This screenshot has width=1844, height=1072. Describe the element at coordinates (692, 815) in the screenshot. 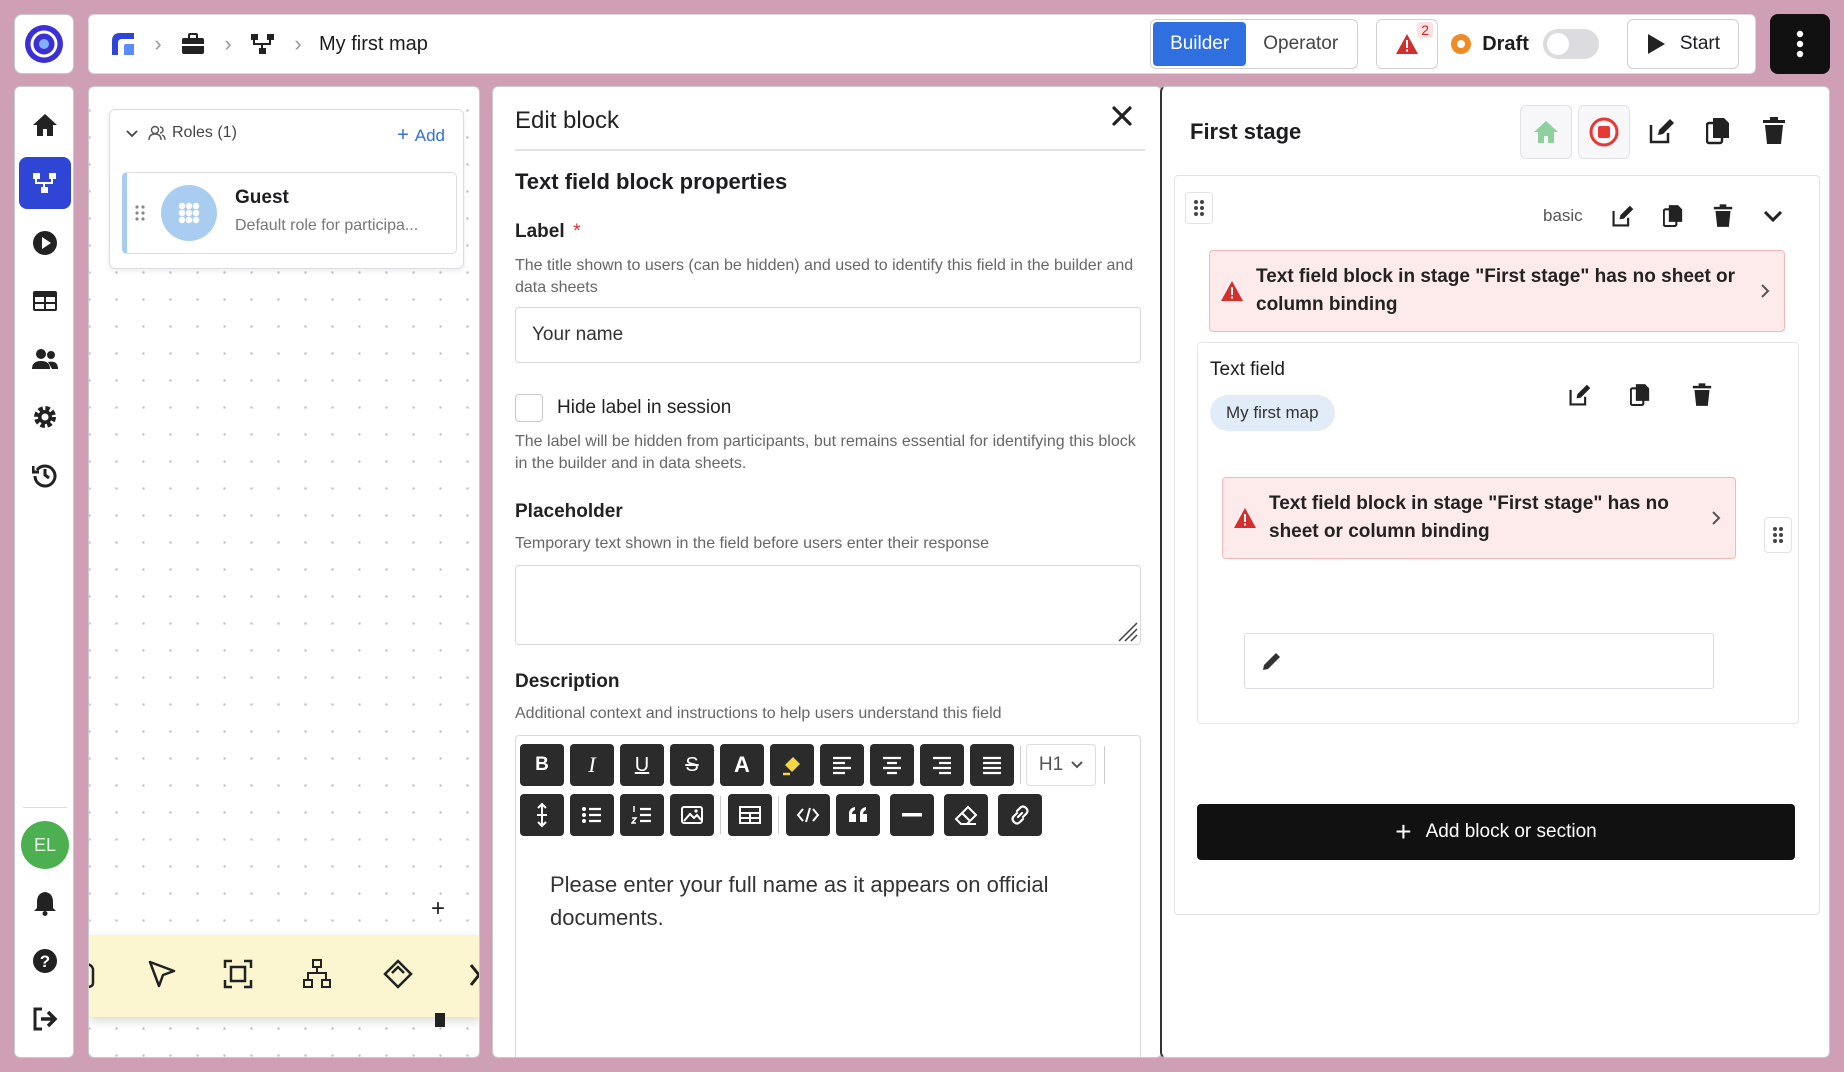

I see `image-button` at that location.